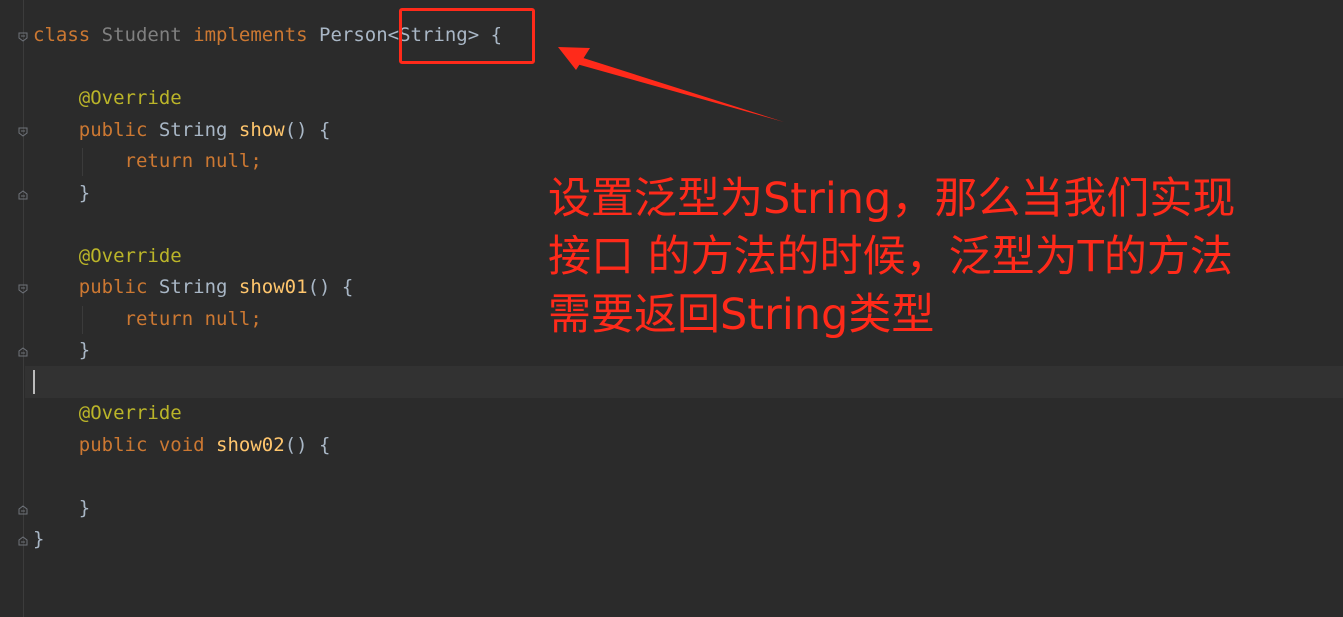 The height and width of the screenshot is (617, 1343). Describe the element at coordinates (890, 257) in the screenshot. I see `annotation-line-2: 接口 的方法的时候，泛型为T的方法` at that location.